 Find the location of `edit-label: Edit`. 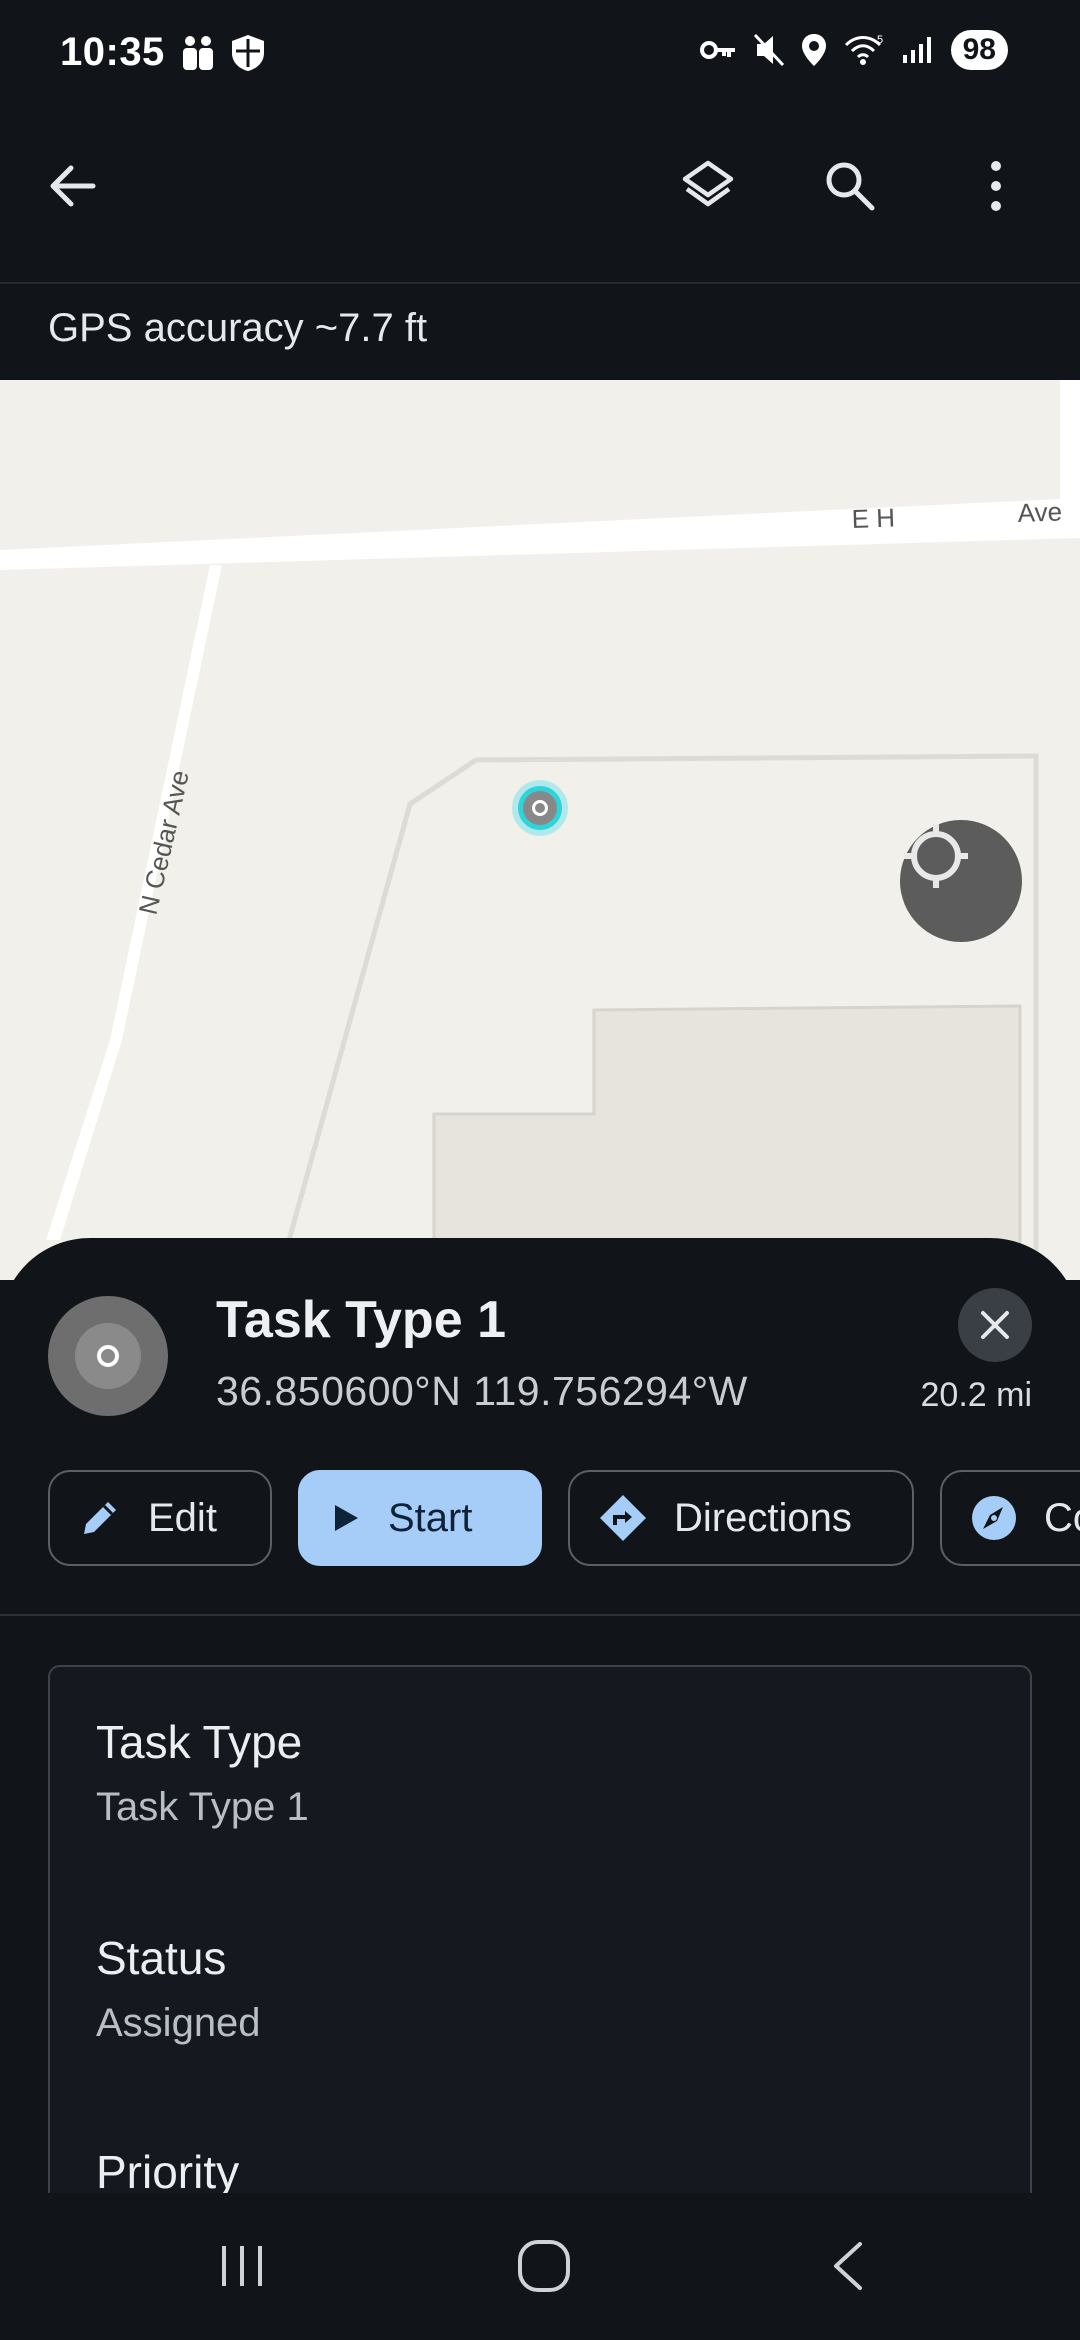

edit-label: Edit is located at coordinates (182, 1517).